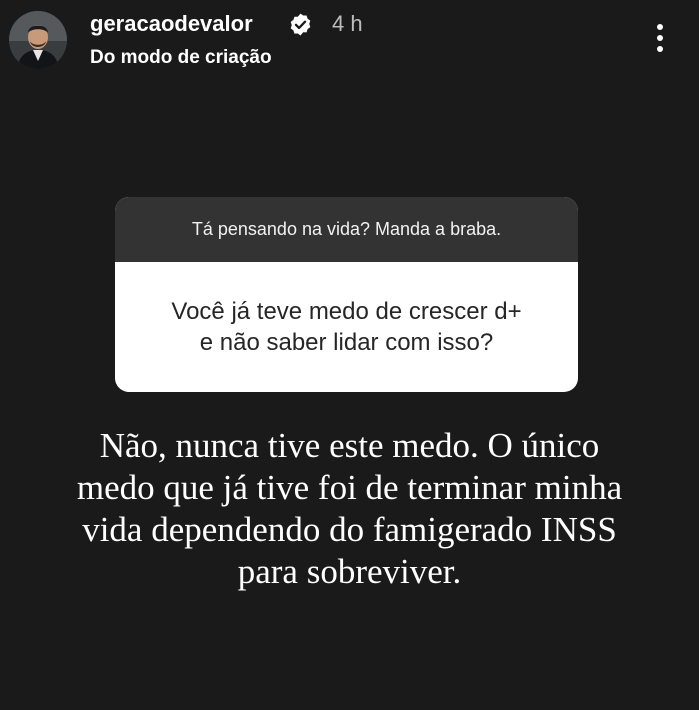 This screenshot has width=699, height=710. What do you see at coordinates (346, 229) in the screenshot?
I see `question-prompt: Tá pensando na vida? Manda a braba.` at bounding box center [346, 229].